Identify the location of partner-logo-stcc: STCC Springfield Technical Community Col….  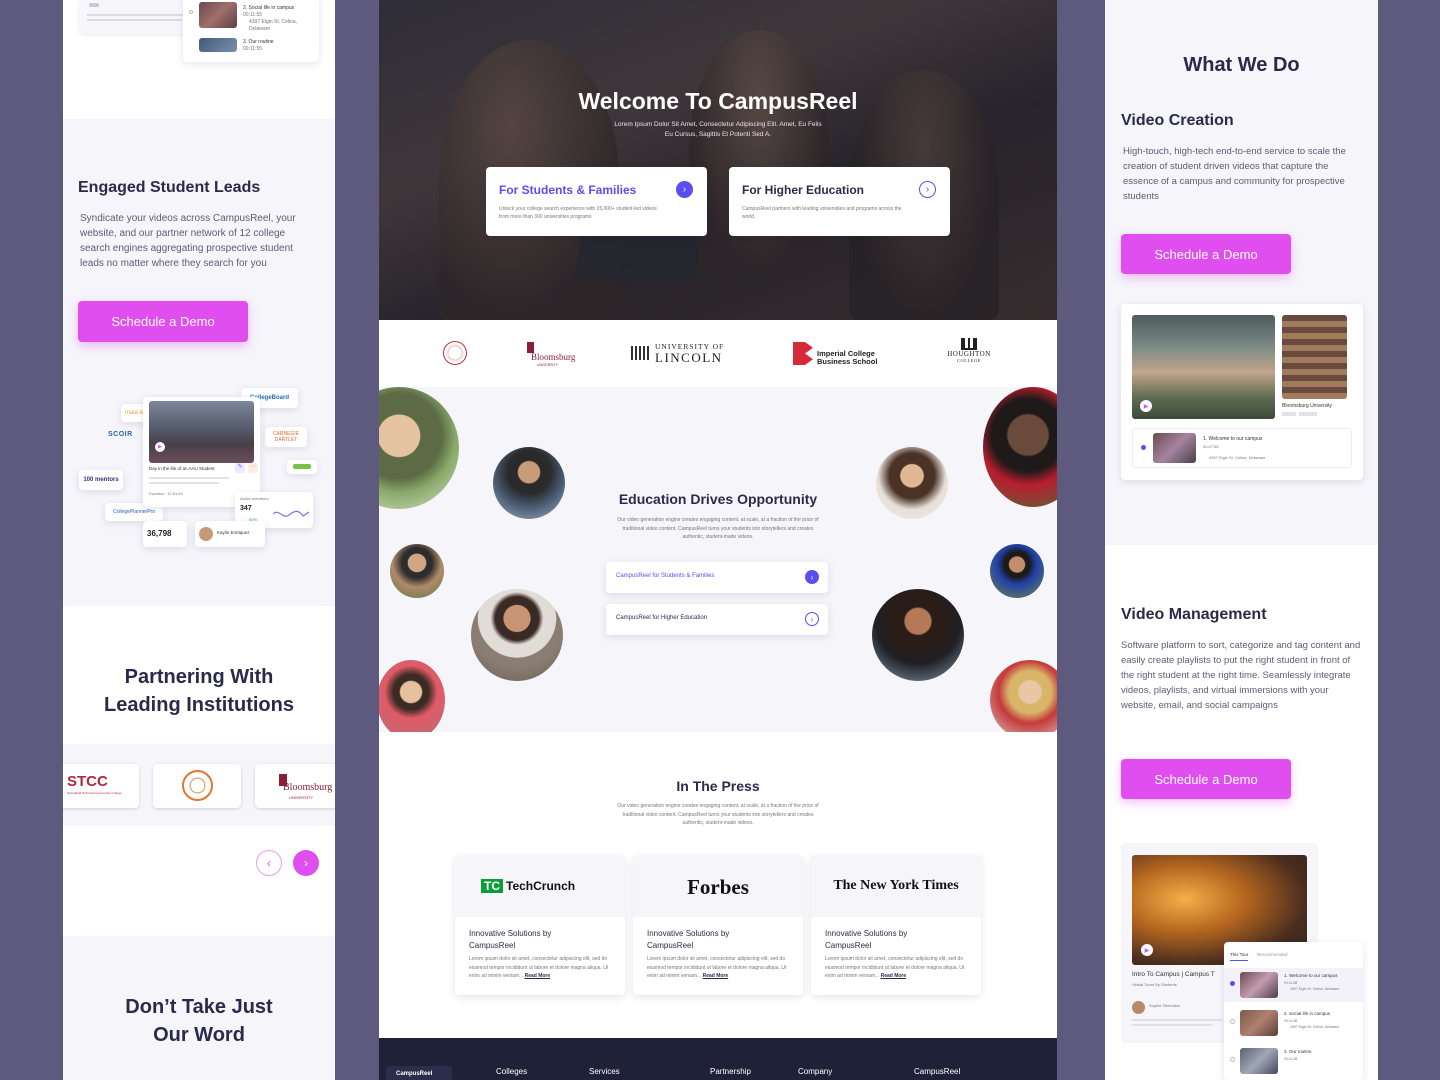
(101, 786).